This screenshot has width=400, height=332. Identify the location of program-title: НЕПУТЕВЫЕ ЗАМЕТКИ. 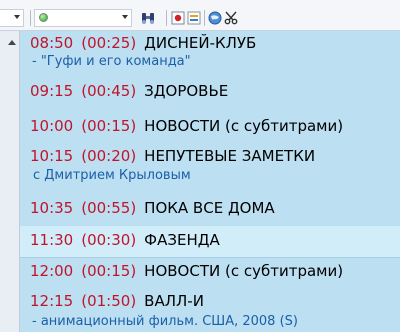
(230, 156).